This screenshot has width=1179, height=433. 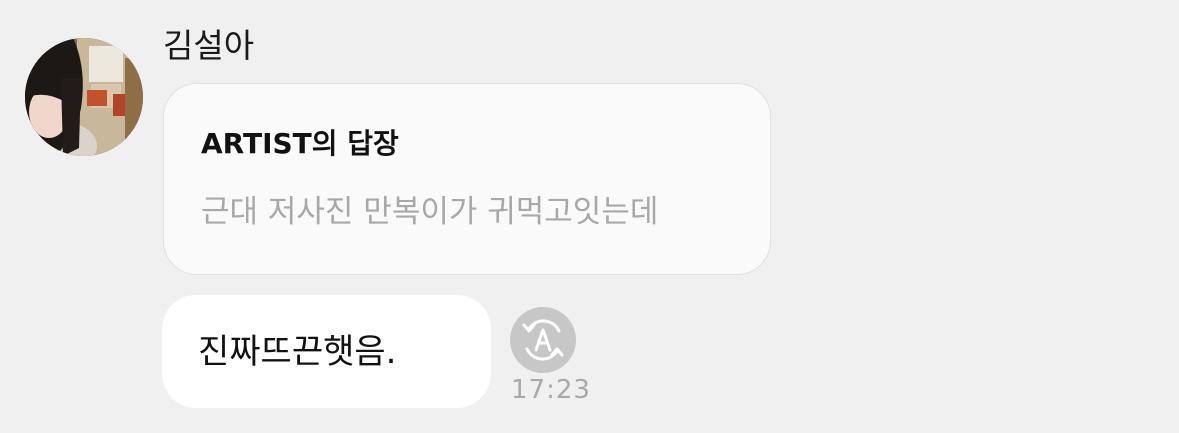 I want to click on profile-photo-icon, so click(x=84, y=97).